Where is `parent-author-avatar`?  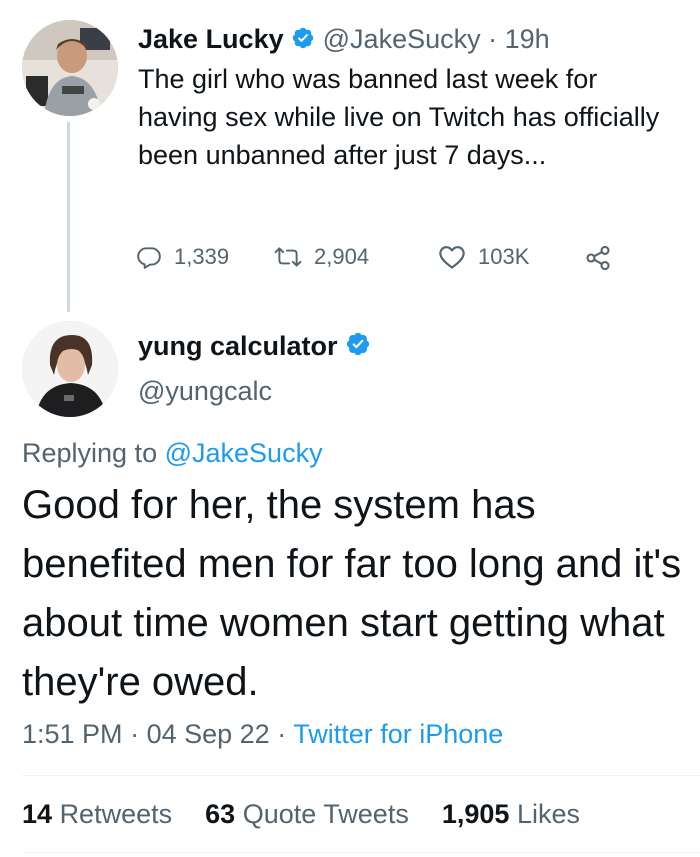
parent-author-avatar is located at coordinates (70, 68).